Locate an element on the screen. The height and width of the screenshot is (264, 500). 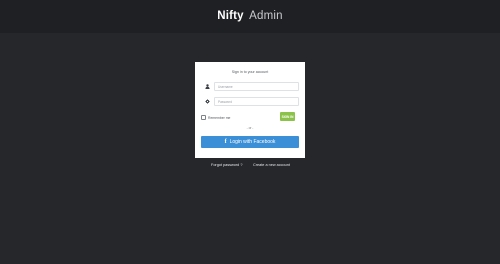
facebook-login-button: f Login with Facebook is located at coordinates (250, 142).